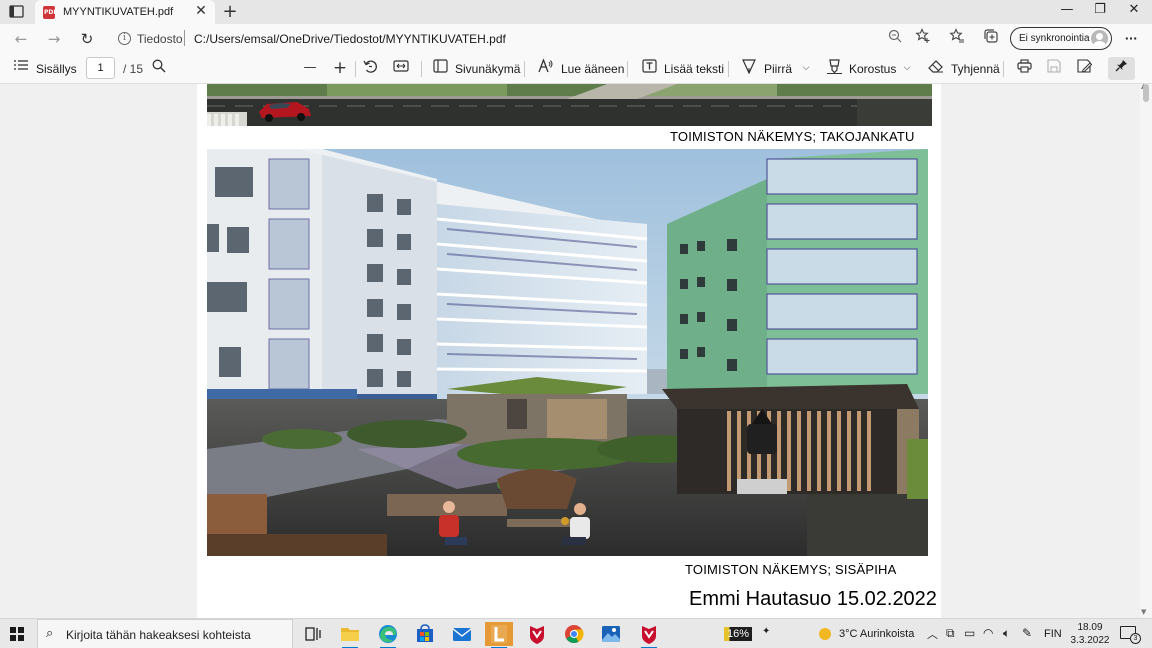 The width and height of the screenshot is (1152, 648). I want to click on erase-icon, so click(936, 68).